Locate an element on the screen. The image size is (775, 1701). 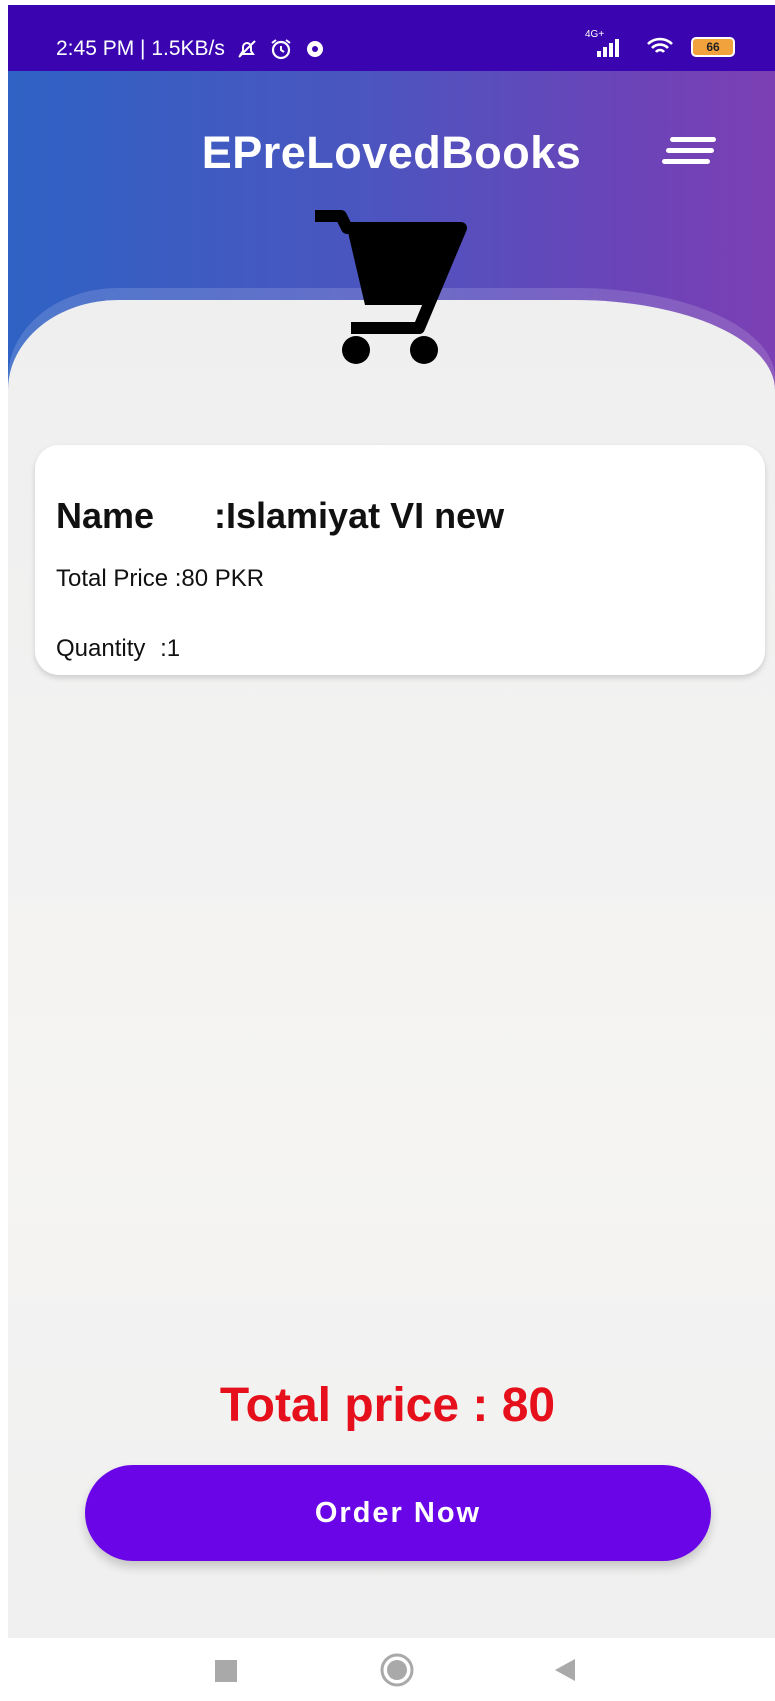
recent-apps-icon is located at coordinates (225, 1670).